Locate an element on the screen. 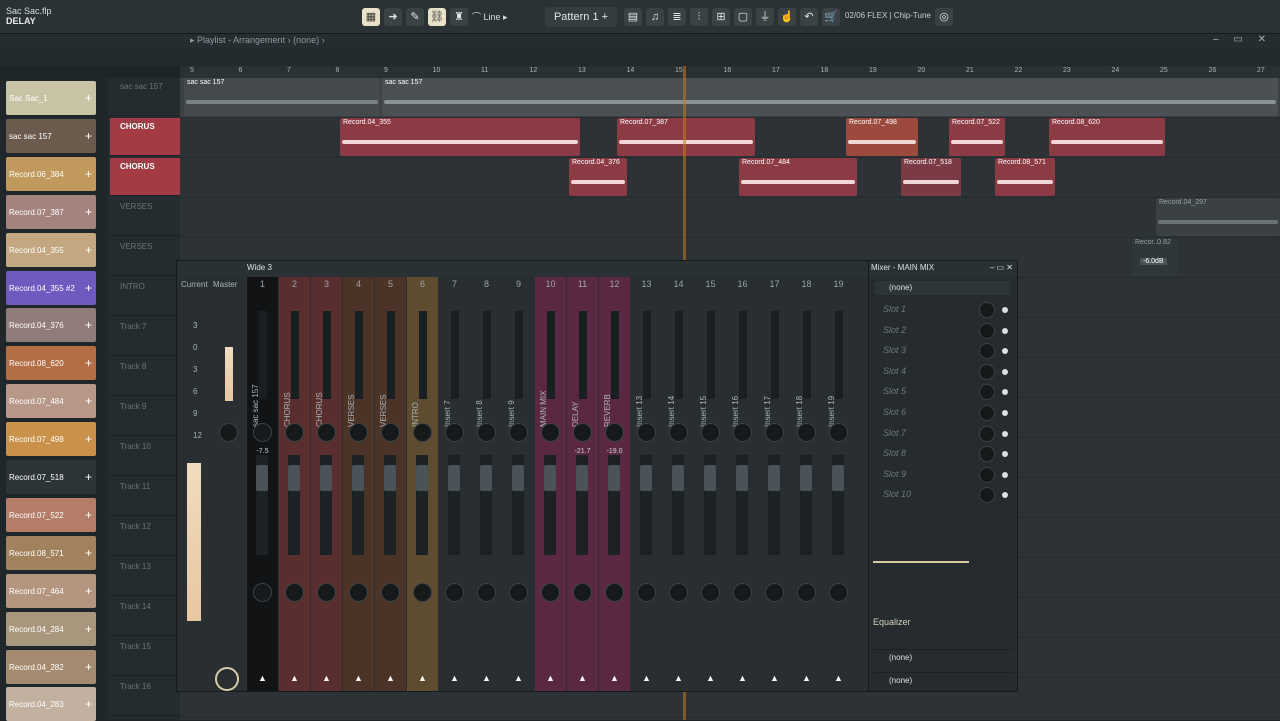 This screenshot has height=721, width=1280. mixer-strip: 7 Insert 7 ▲ is located at coordinates (454, 484).